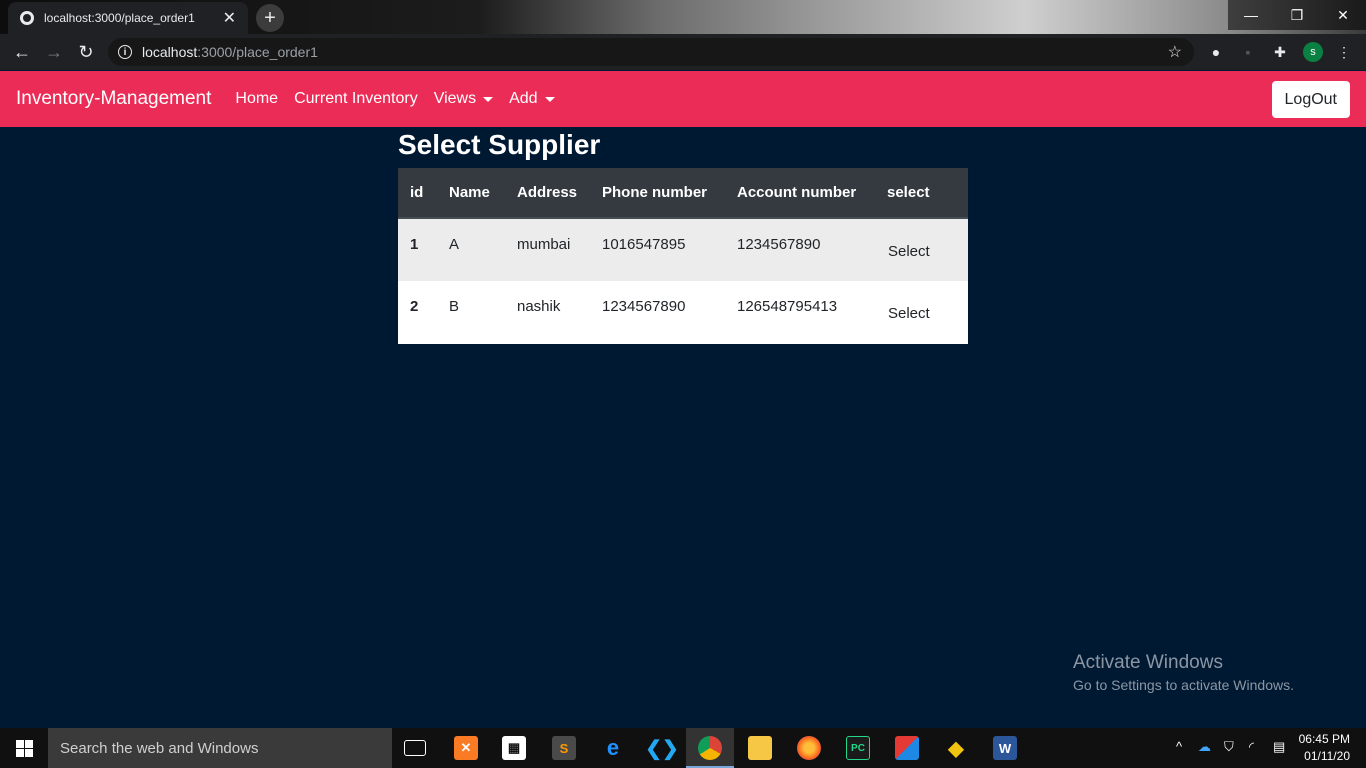 This screenshot has height=768, width=1366. Describe the element at coordinates (662, 748) in the screenshot. I see `vscode-icon: ❮❯` at that location.